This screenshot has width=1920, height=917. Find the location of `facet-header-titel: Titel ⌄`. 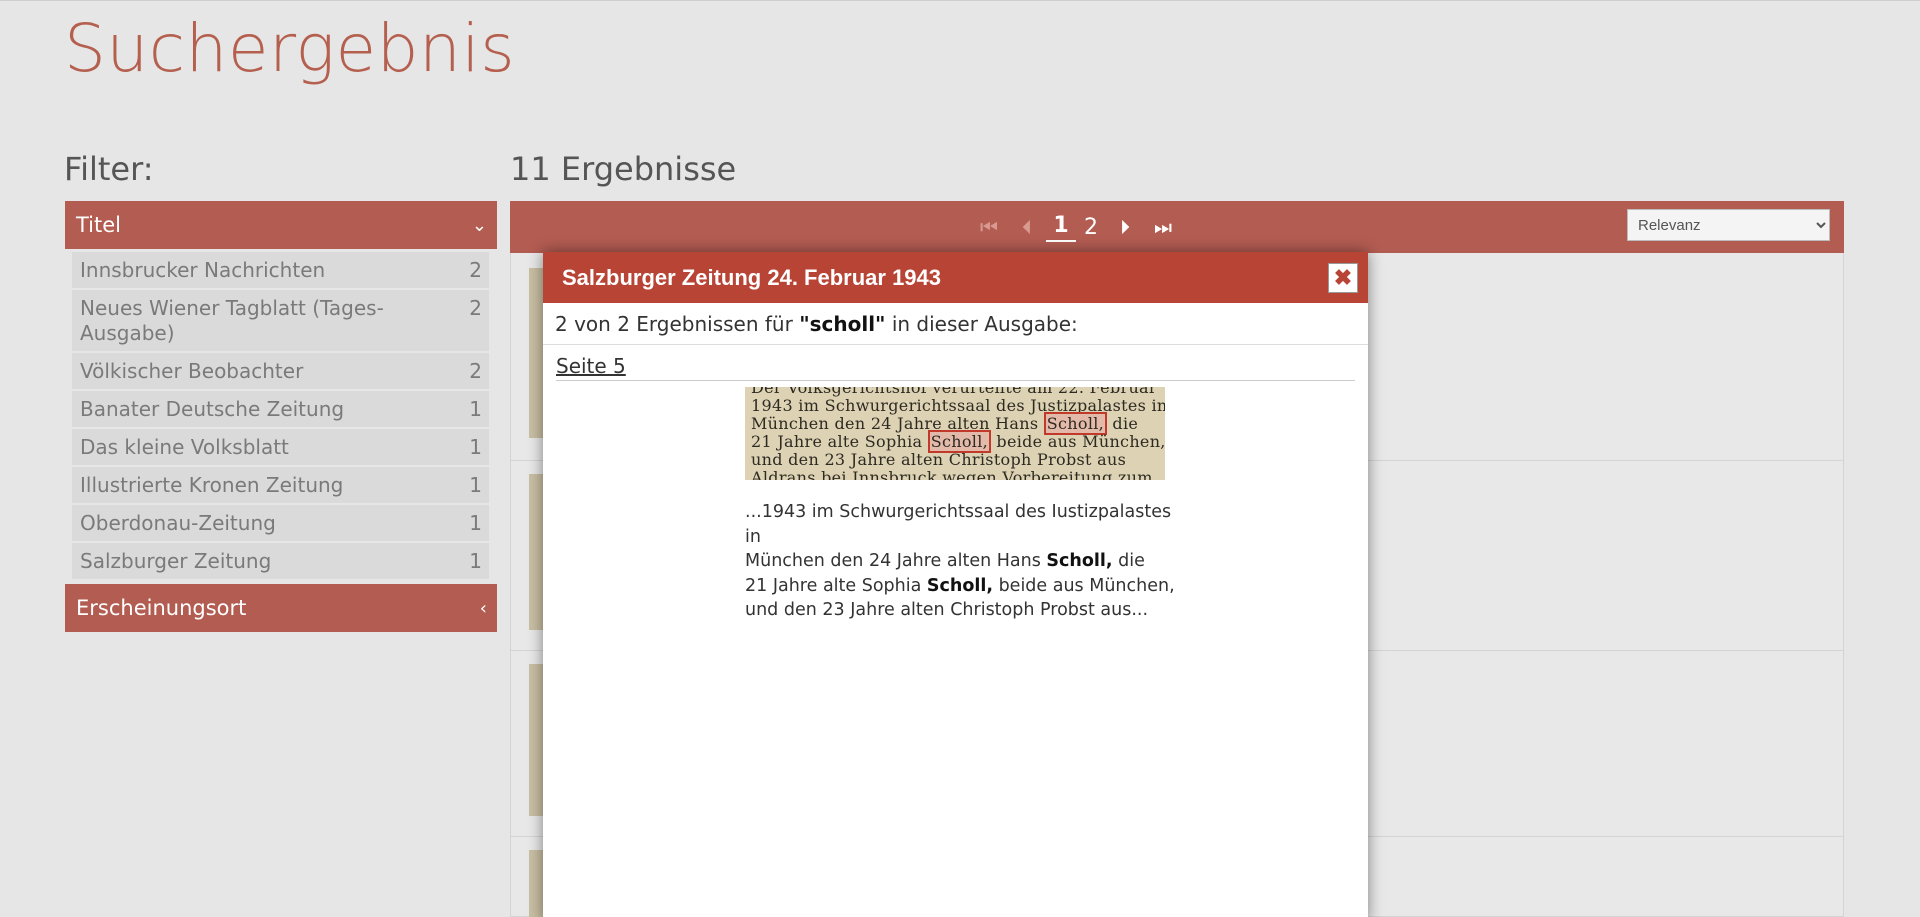

facet-header-titel: Titel ⌄ is located at coordinates (281, 225).